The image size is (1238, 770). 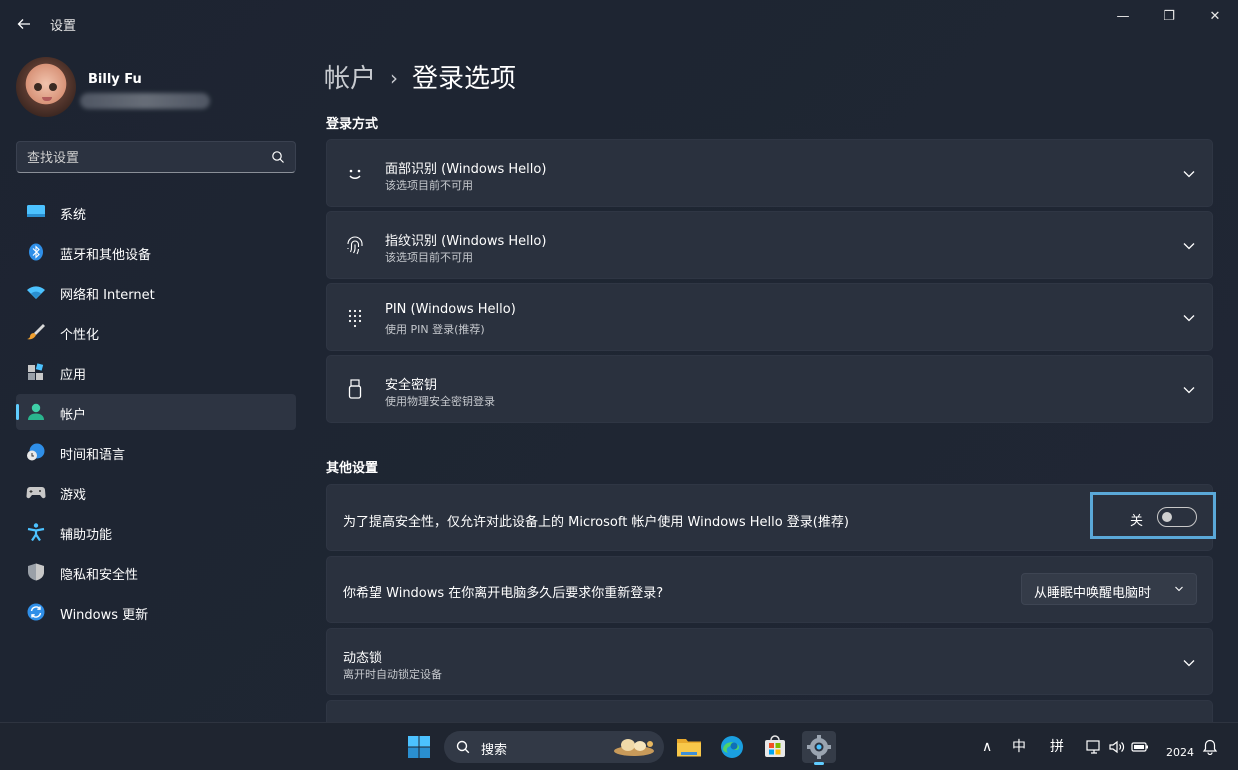 I want to click on maximize-button: ❐, so click(x=1169, y=17).